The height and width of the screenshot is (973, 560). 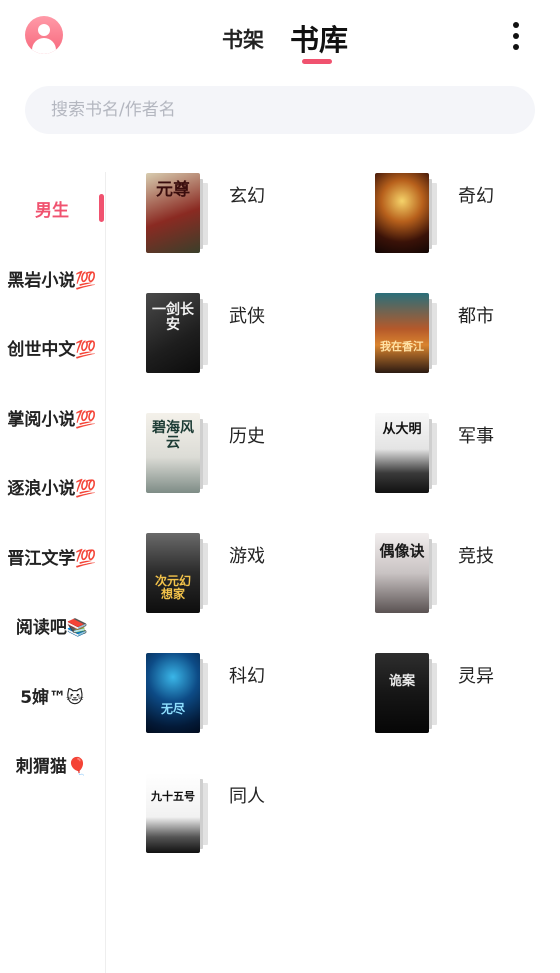 What do you see at coordinates (476, 196) in the screenshot?
I see `category-label: 奇幻` at bounding box center [476, 196].